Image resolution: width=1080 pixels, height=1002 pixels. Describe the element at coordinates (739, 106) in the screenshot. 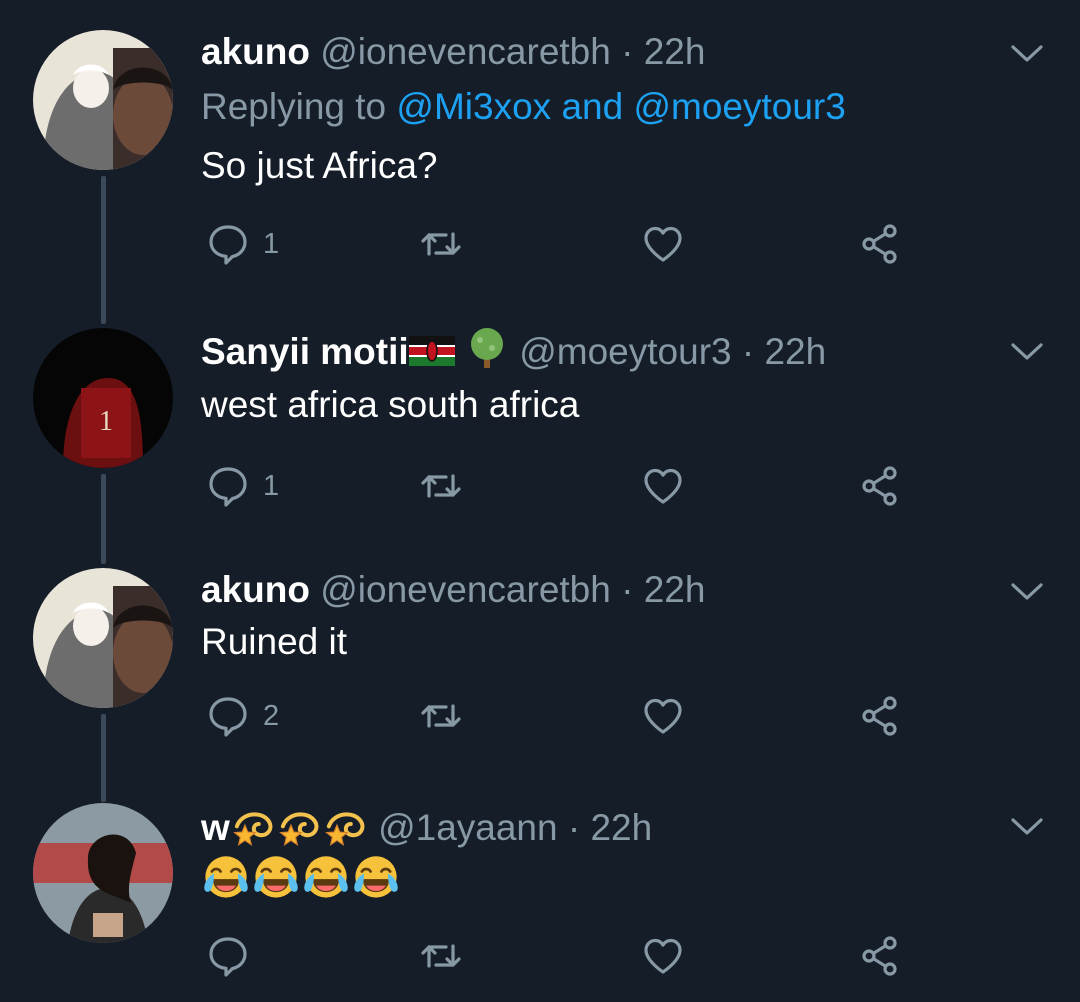

I see `mention-link: @moeytour3` at that location.